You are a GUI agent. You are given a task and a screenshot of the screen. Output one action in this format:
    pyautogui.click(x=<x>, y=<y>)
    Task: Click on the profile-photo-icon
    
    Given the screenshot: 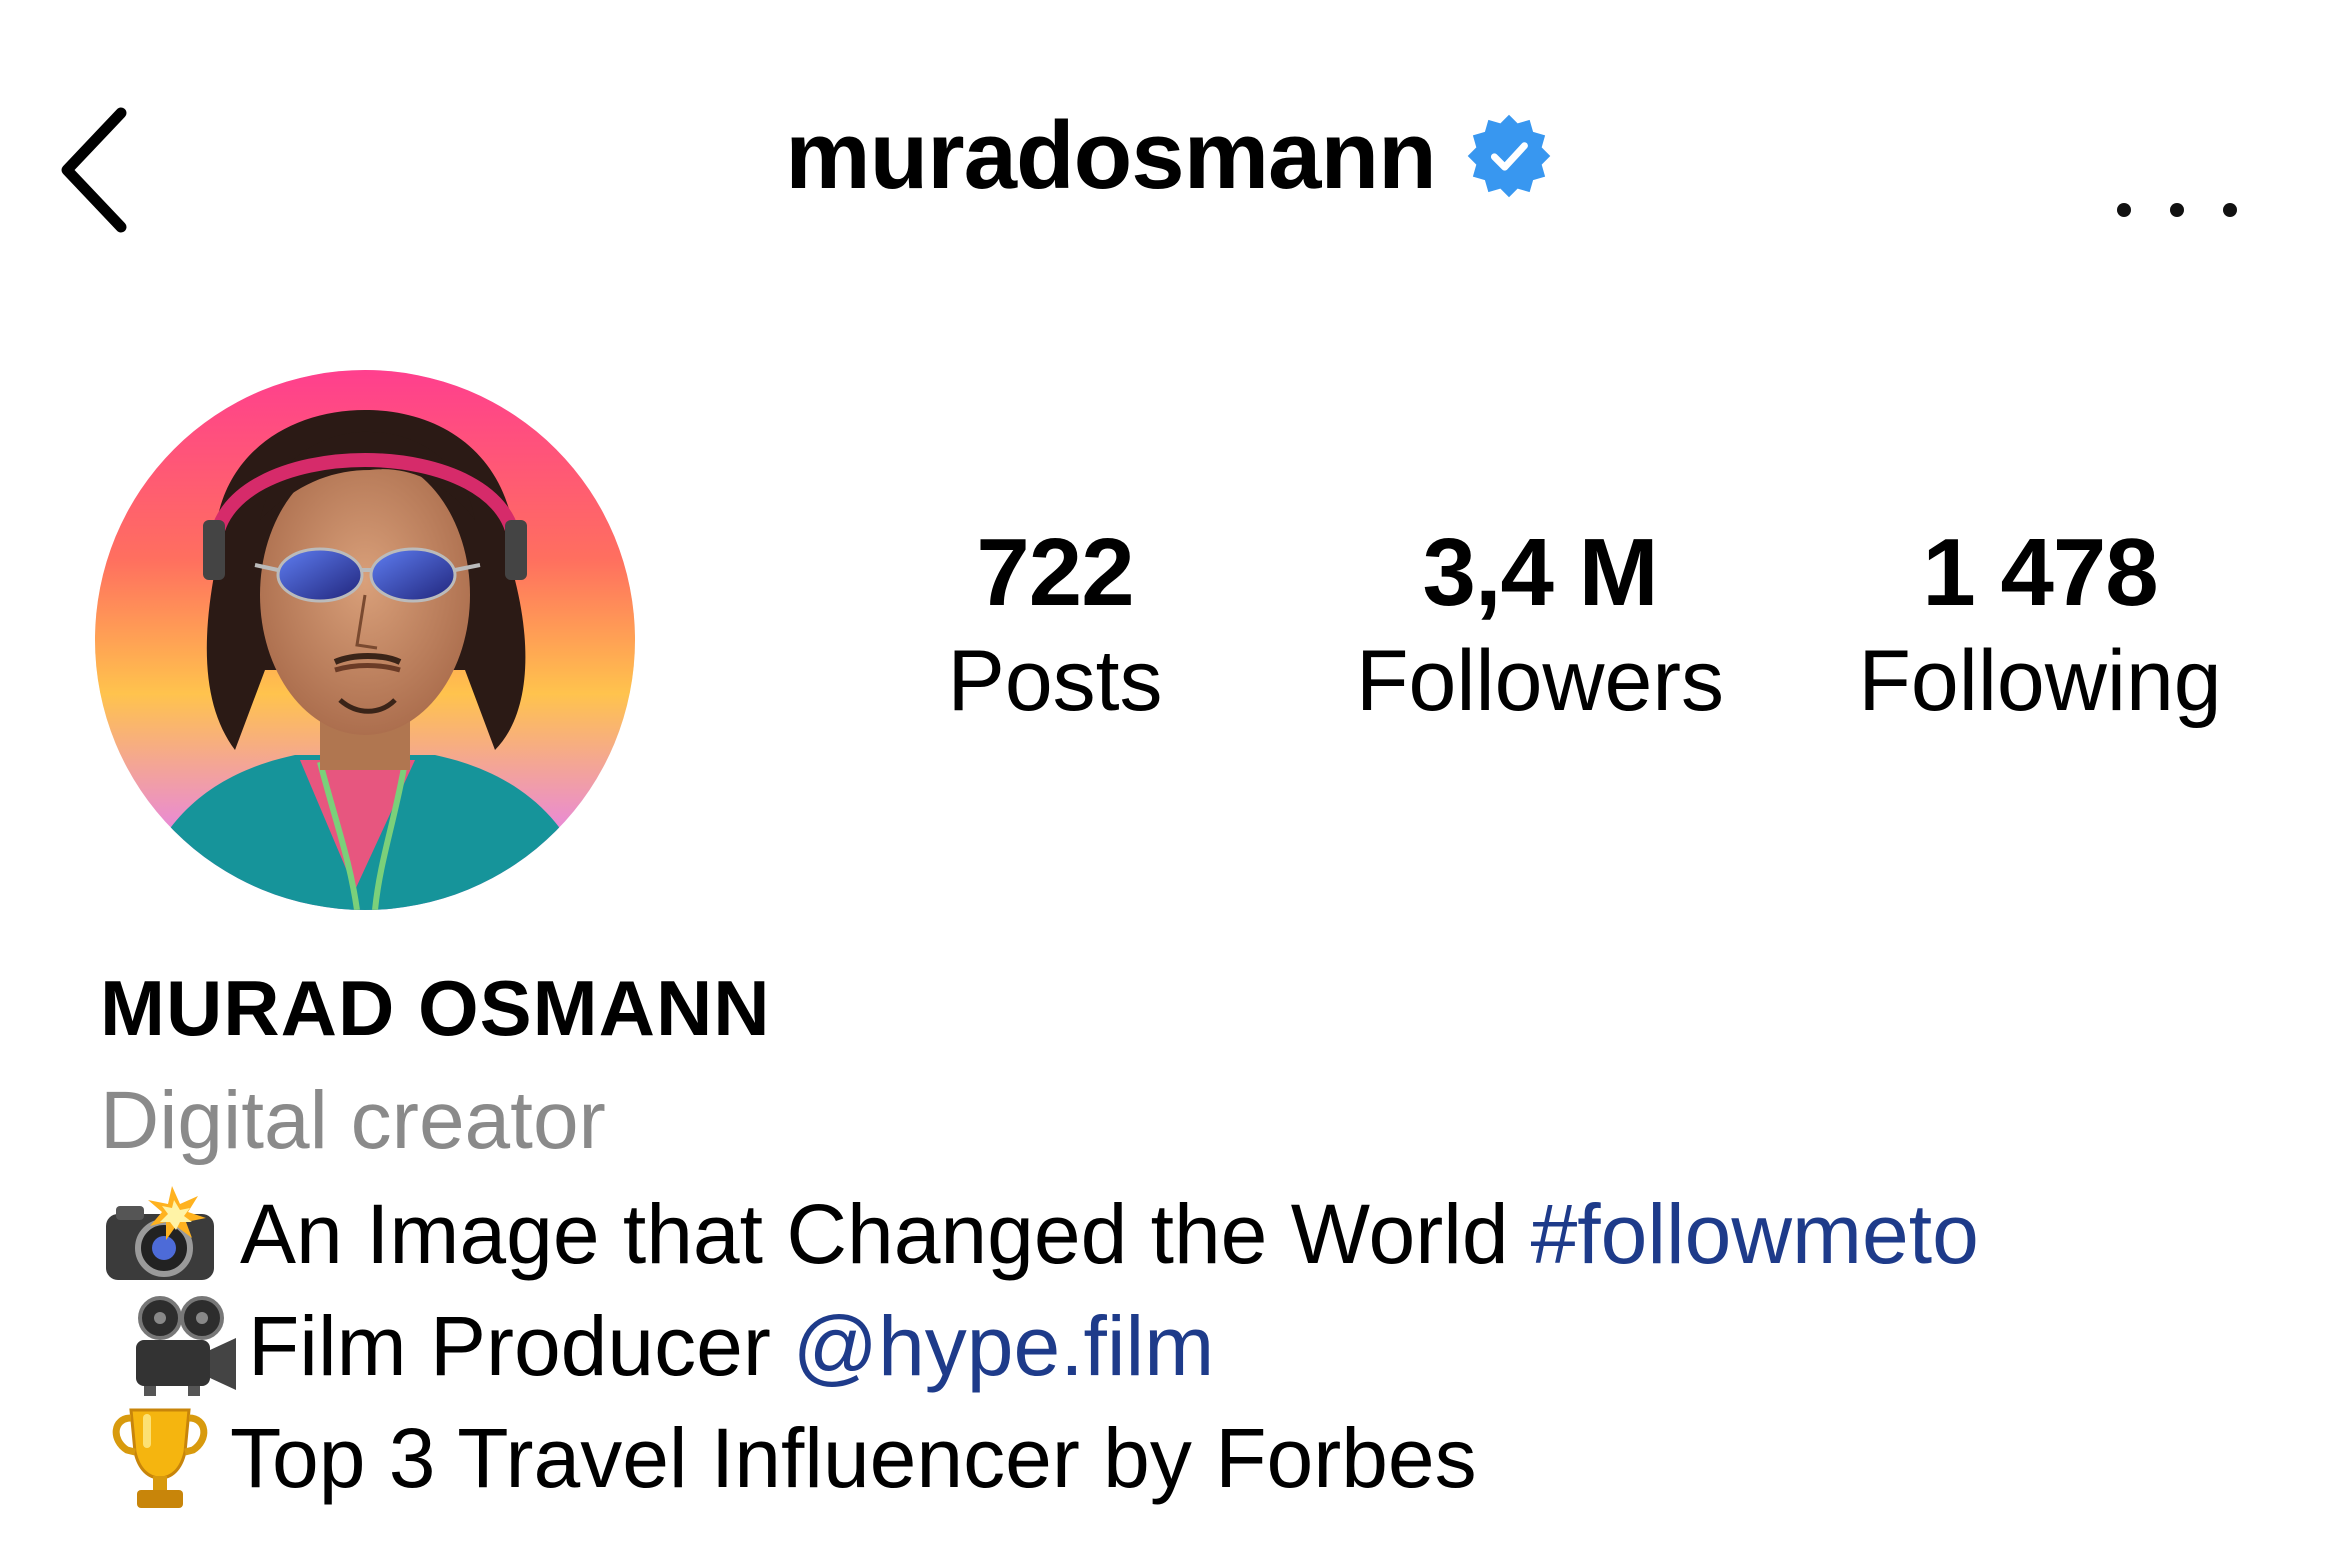 What is the action you would take?
    pyautogui.click(x=365, y=640)
    